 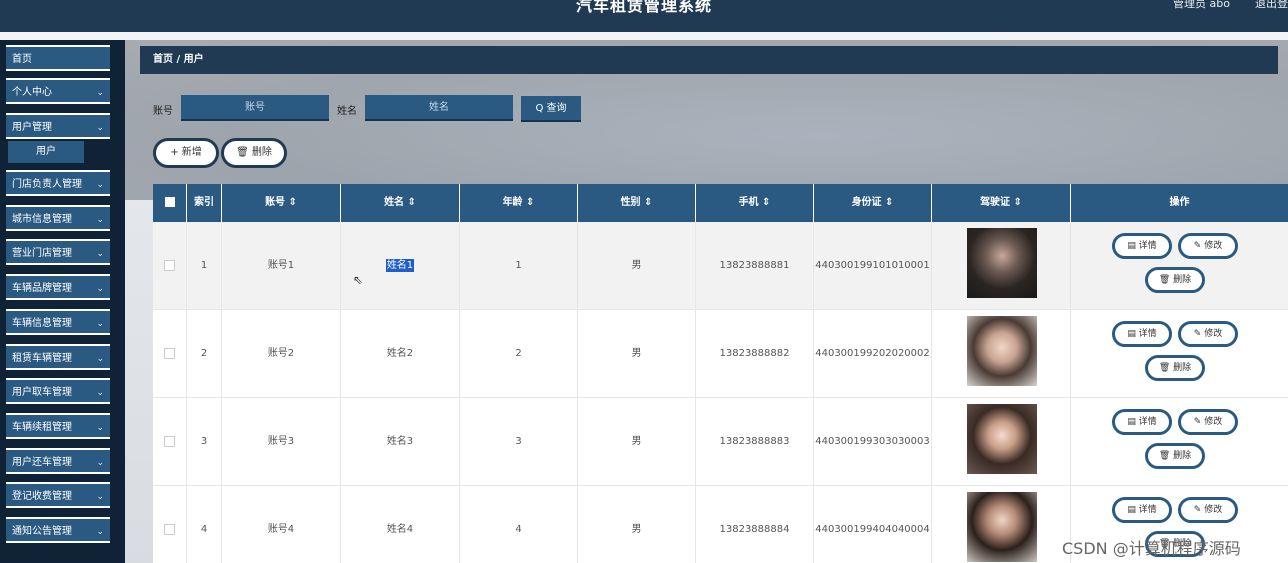 What do you see at coordinates (42, 253) in the screenshot?
I see `sidebar-item-label: 营业门店管理` at bounding box center [42, 253].